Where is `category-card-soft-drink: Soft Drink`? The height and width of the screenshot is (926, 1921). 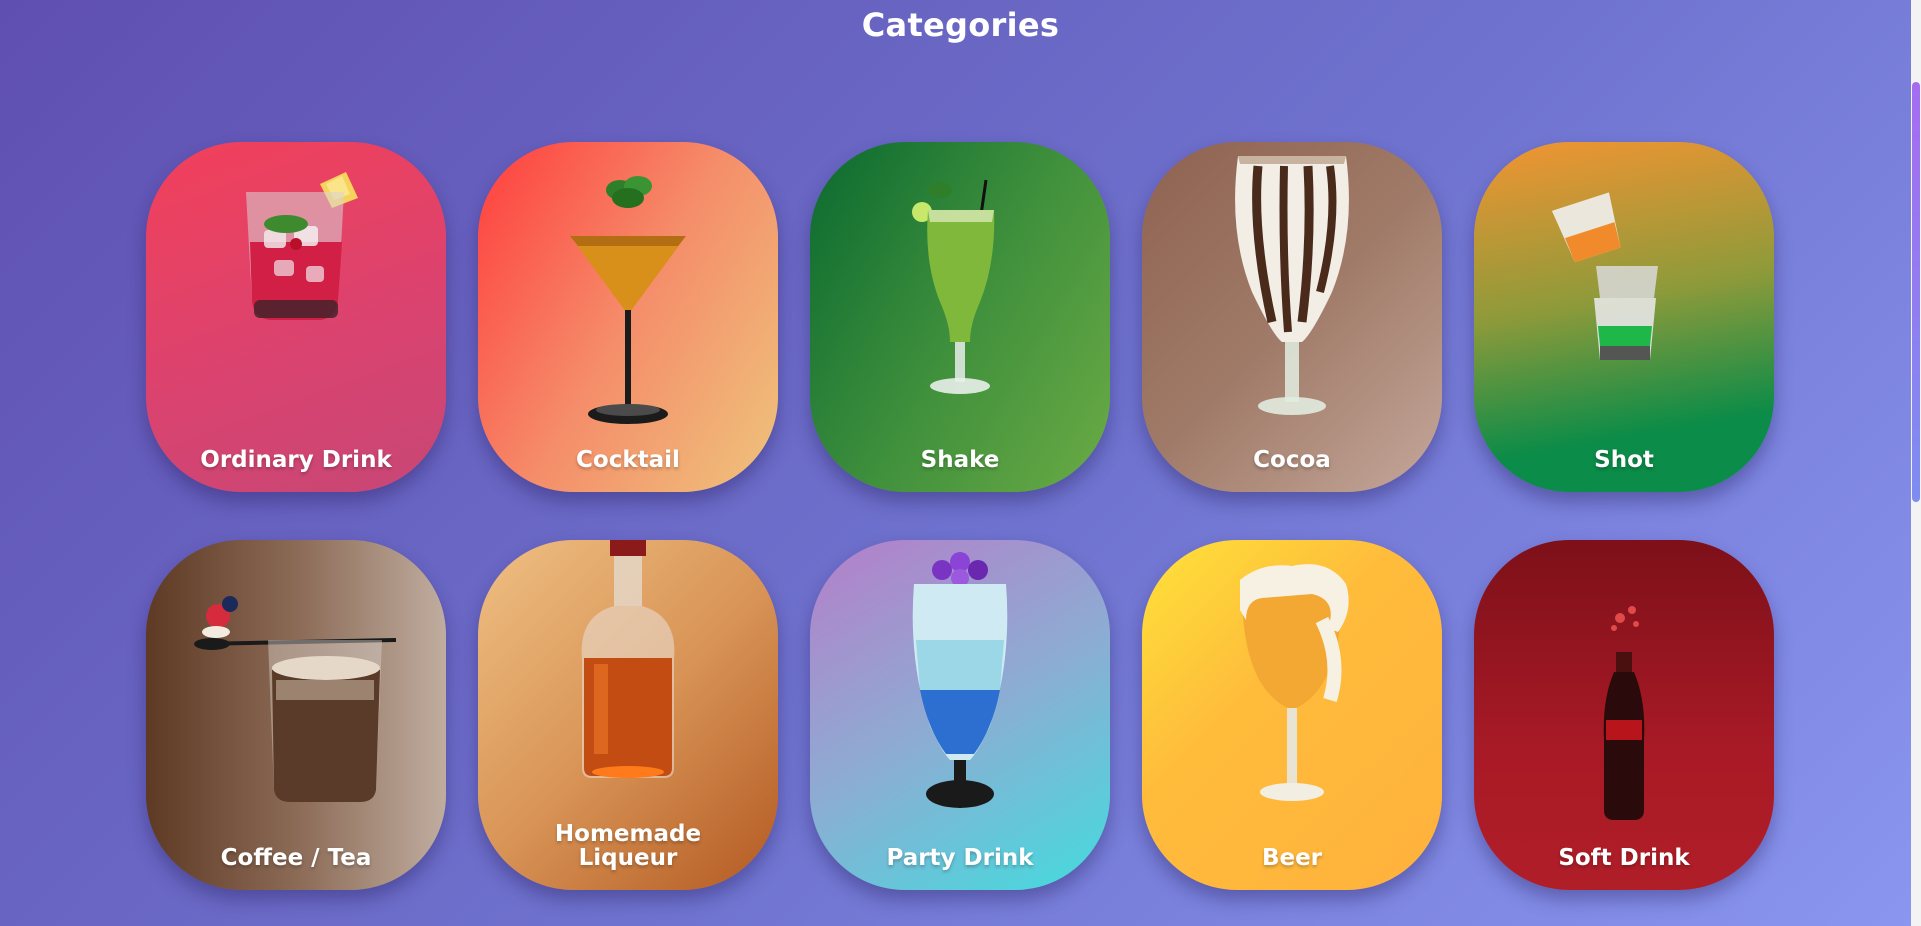 category-card-soft-drink: Soft Drink is located at coordinates (1624, 715).